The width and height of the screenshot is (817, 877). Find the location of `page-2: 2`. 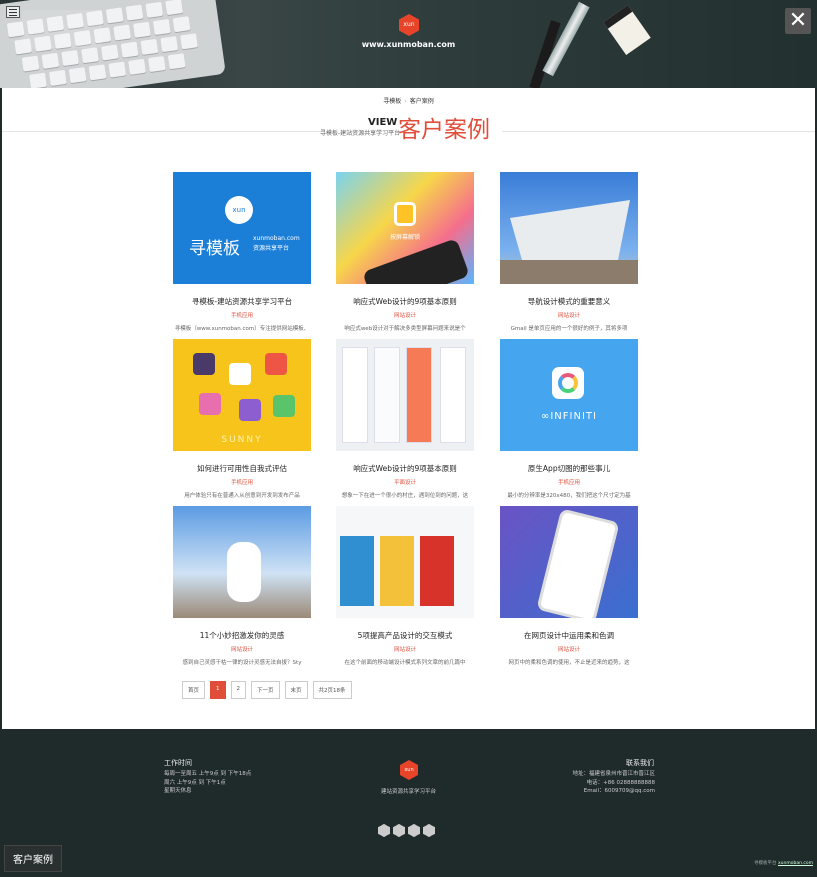

page-2: 2 is located at coordinates (238, 690).